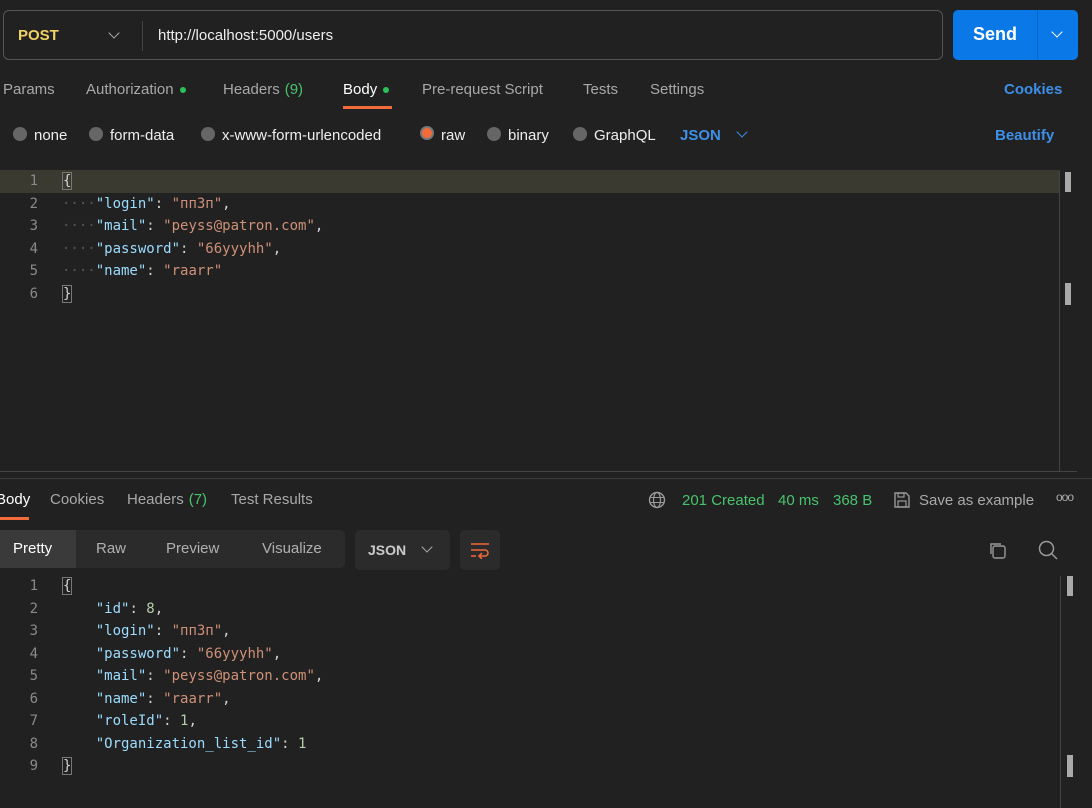 The height and width of the screenshot is (808, 1092). What do you see at coordinates (1033, 89) in the screenshot?
I see `cookies-link: Cookies` at bounding box center [1033, 89].